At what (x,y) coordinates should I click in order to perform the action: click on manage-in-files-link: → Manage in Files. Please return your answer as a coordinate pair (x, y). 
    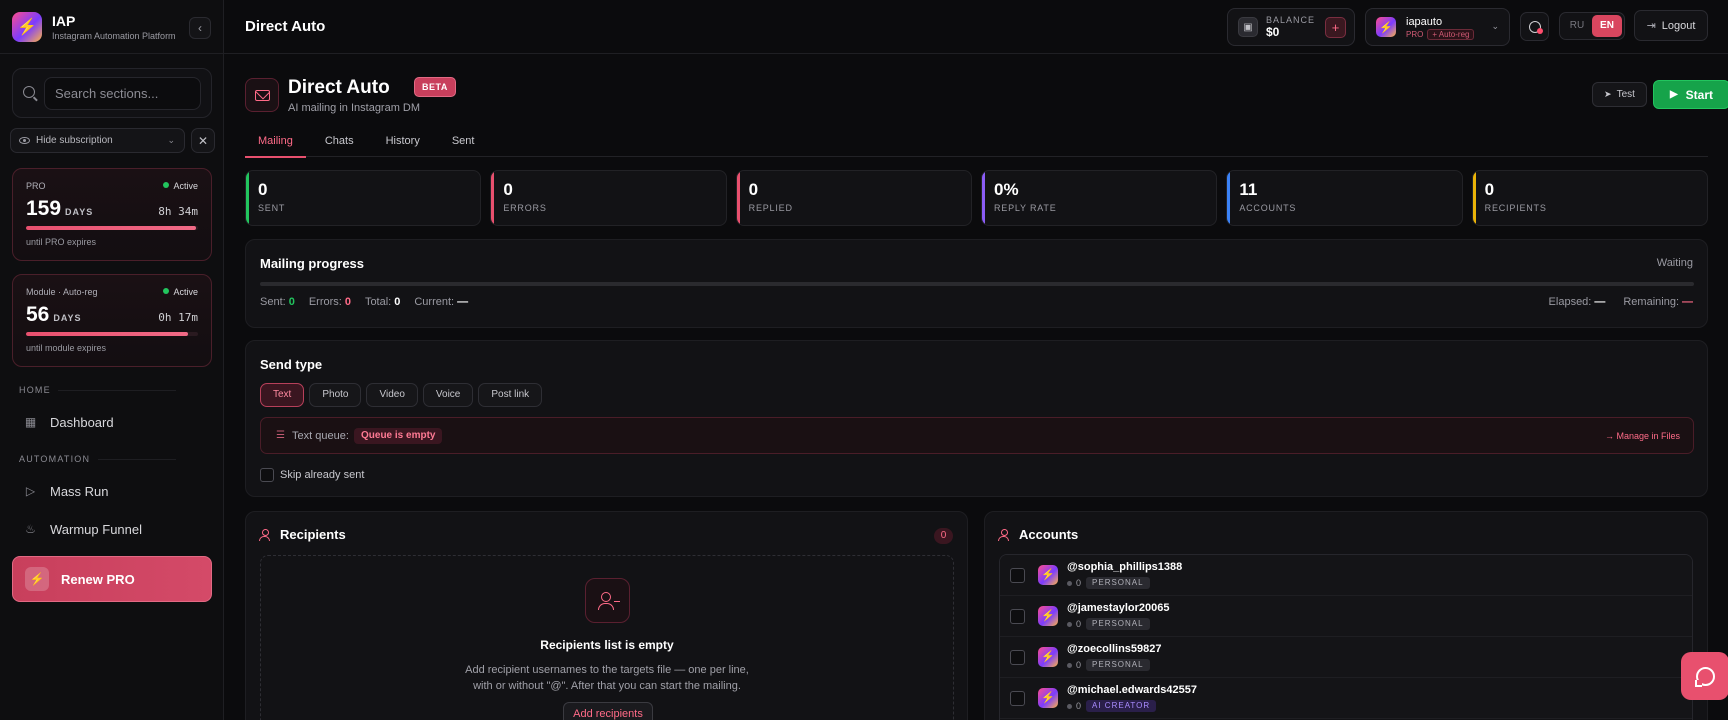
    Looking at the image, I should click on (1642, 436).